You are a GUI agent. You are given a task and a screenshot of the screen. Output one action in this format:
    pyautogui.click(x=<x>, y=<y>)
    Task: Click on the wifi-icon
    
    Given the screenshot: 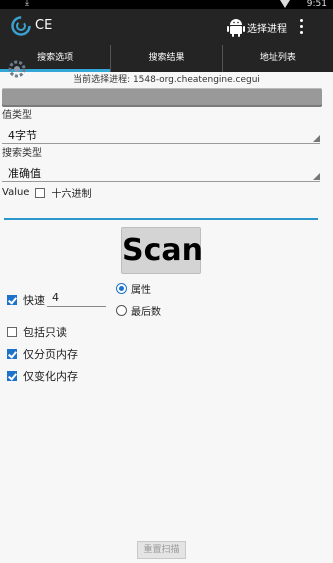 What is the action you would take?
    pyautogui.click(x=285, y=4)
    